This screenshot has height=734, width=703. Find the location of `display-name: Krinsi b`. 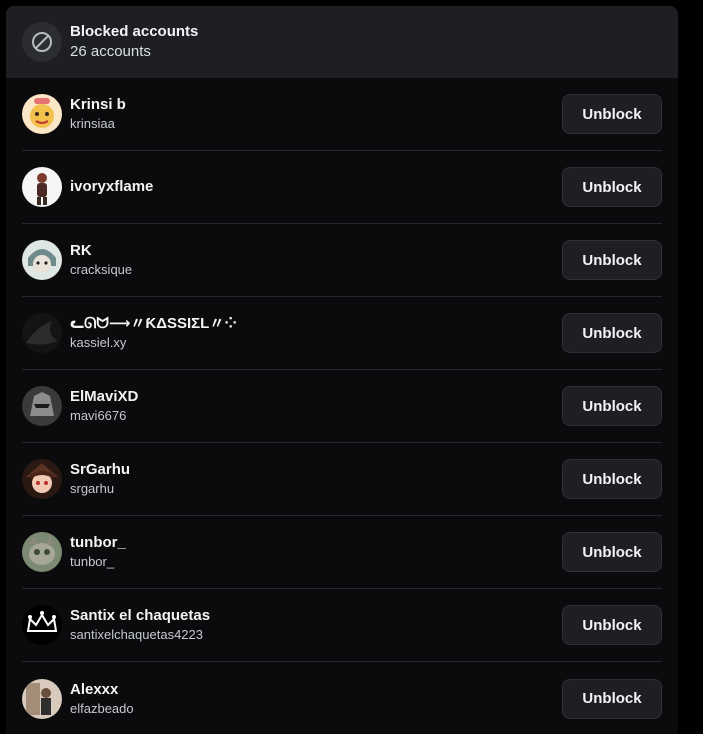

display-name: Krinsi b is located at coordinates (98, 104).